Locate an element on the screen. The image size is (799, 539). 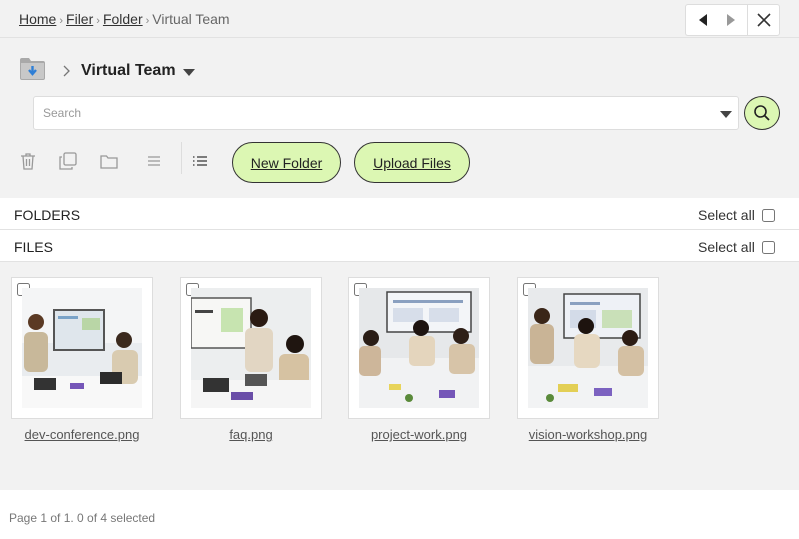
close-icon is located at coordinates (763, 20).